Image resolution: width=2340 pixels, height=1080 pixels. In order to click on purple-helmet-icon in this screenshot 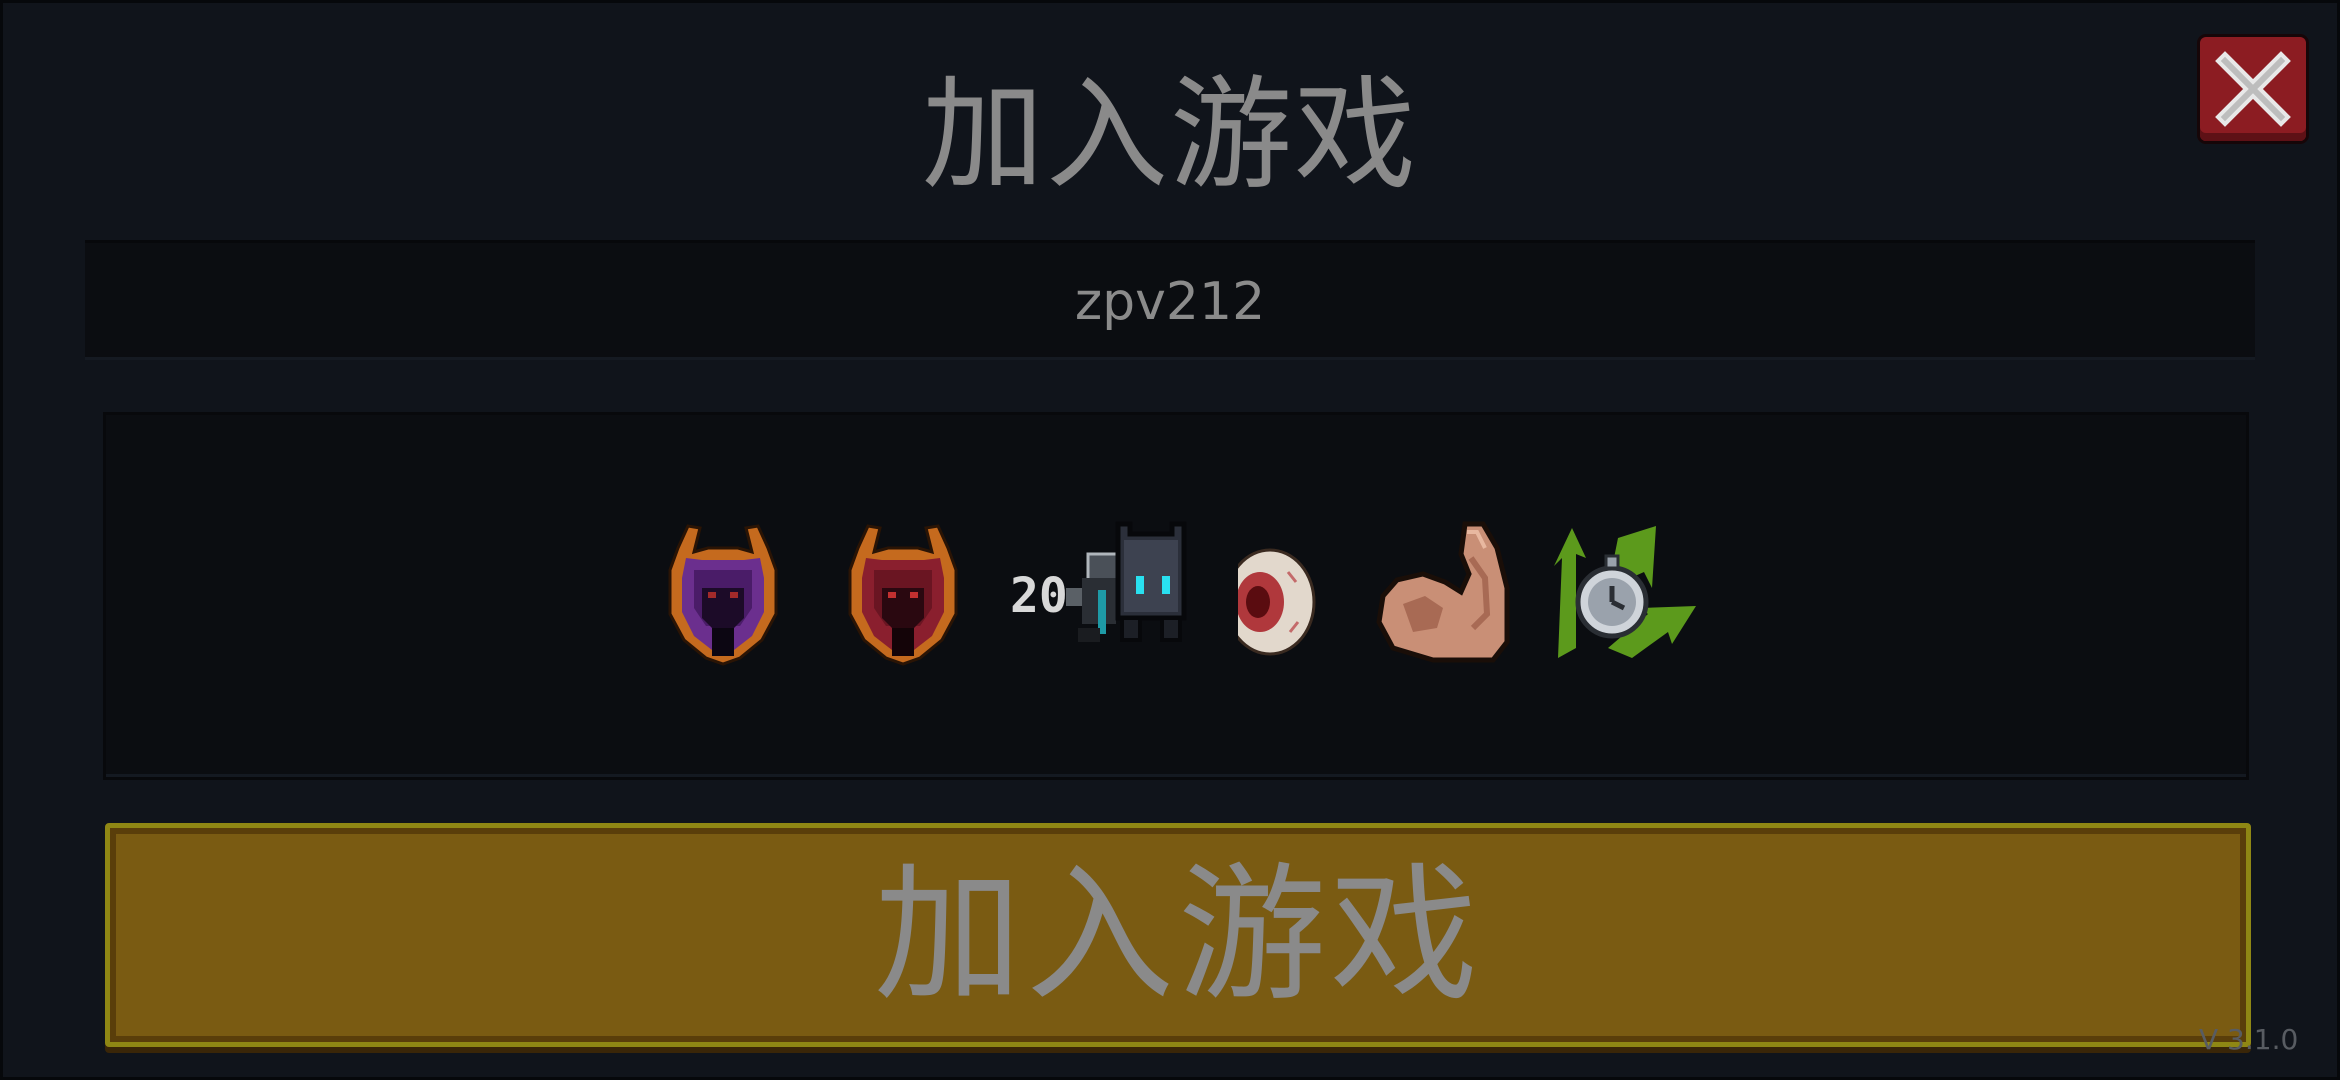, I will do `click(723, 595)`.